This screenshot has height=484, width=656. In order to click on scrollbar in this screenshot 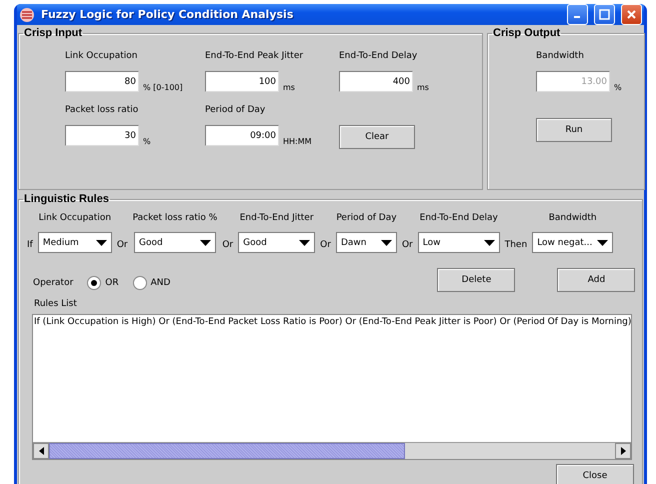, I will do `click(332, 450)`.